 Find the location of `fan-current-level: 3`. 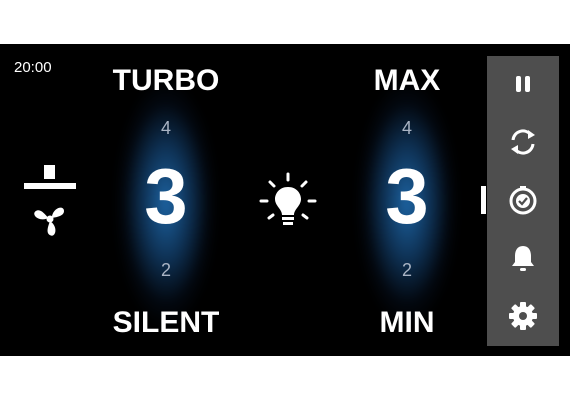

fan-current-level: 3 is located at coordinates (166, 196).